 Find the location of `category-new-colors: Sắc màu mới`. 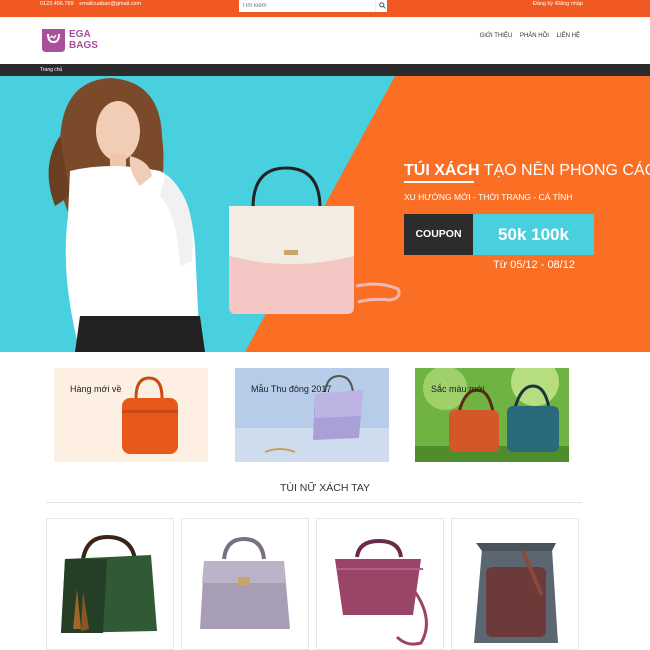

category-new-colors: Sắc màu mới is located at coordinates (492, 415).